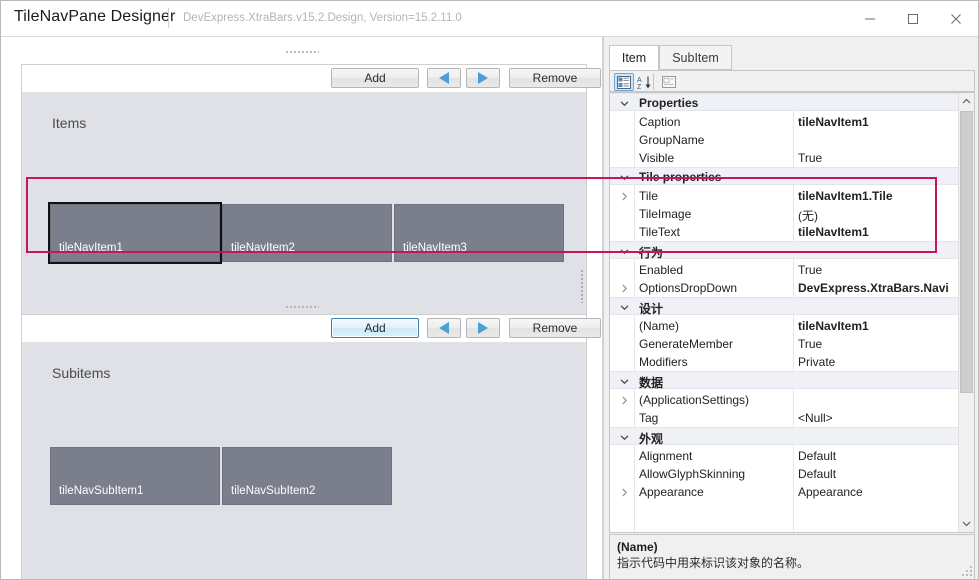 The image size is (979, 580). Describe the element at coordinates (784, 288) in the screenshot. I see `property-row: OptionsDropDown DevExpress.XtraBars.Navi` at that location.